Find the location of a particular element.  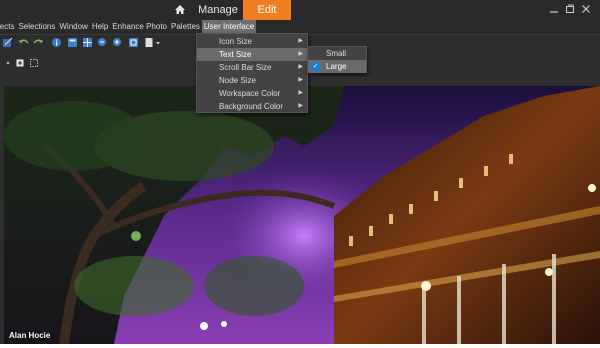

home-button is located at coordinates (180, 10).